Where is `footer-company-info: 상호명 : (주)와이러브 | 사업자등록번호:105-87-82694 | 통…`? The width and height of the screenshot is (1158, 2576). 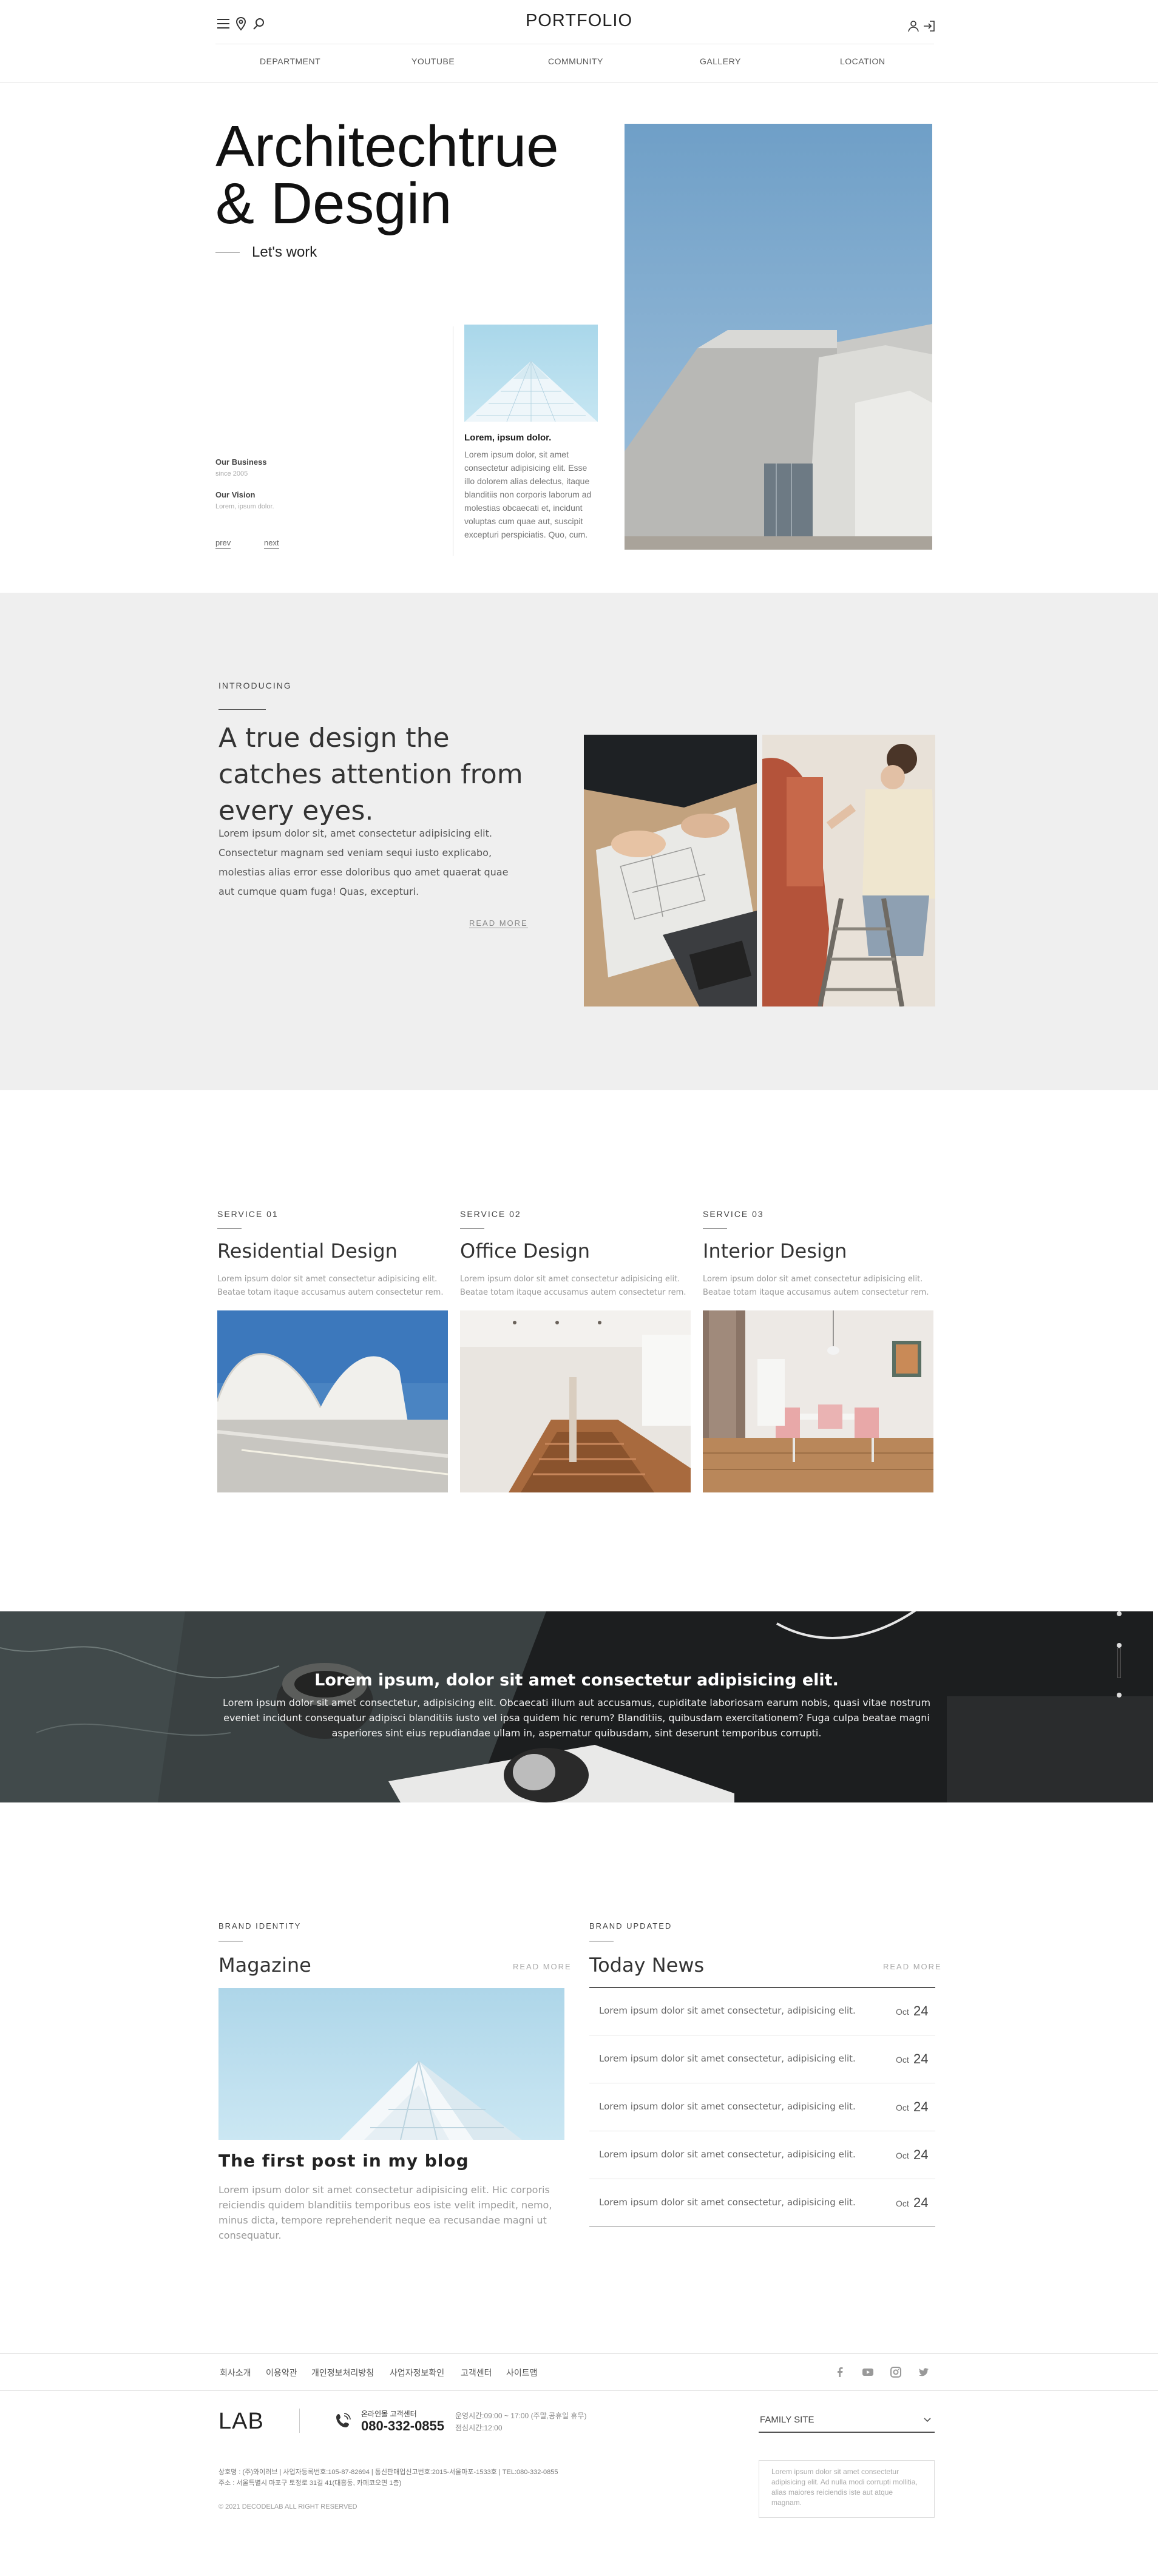
footer-company-info: 상호명 : (주)와이러브 | 사업자등록번호:105-87-82694 | 통… is located at coordinates (388, 2472).